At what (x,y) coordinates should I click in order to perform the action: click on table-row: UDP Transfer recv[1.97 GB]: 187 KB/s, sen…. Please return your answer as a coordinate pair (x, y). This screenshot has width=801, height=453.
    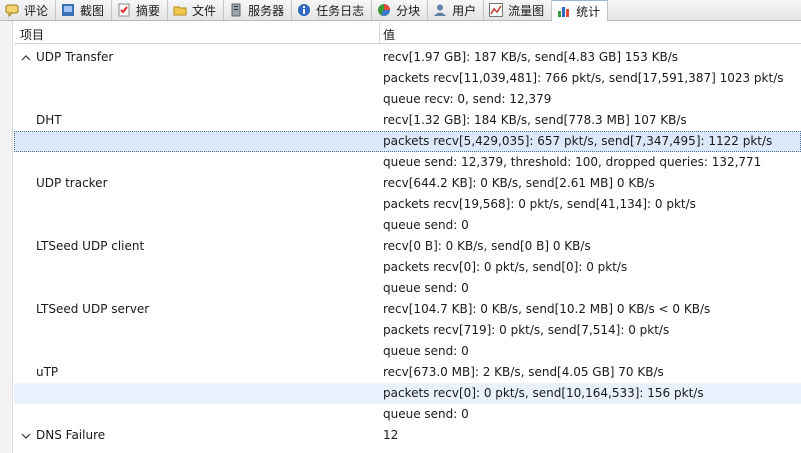
    Looking at the image, I should click on (407, 57).